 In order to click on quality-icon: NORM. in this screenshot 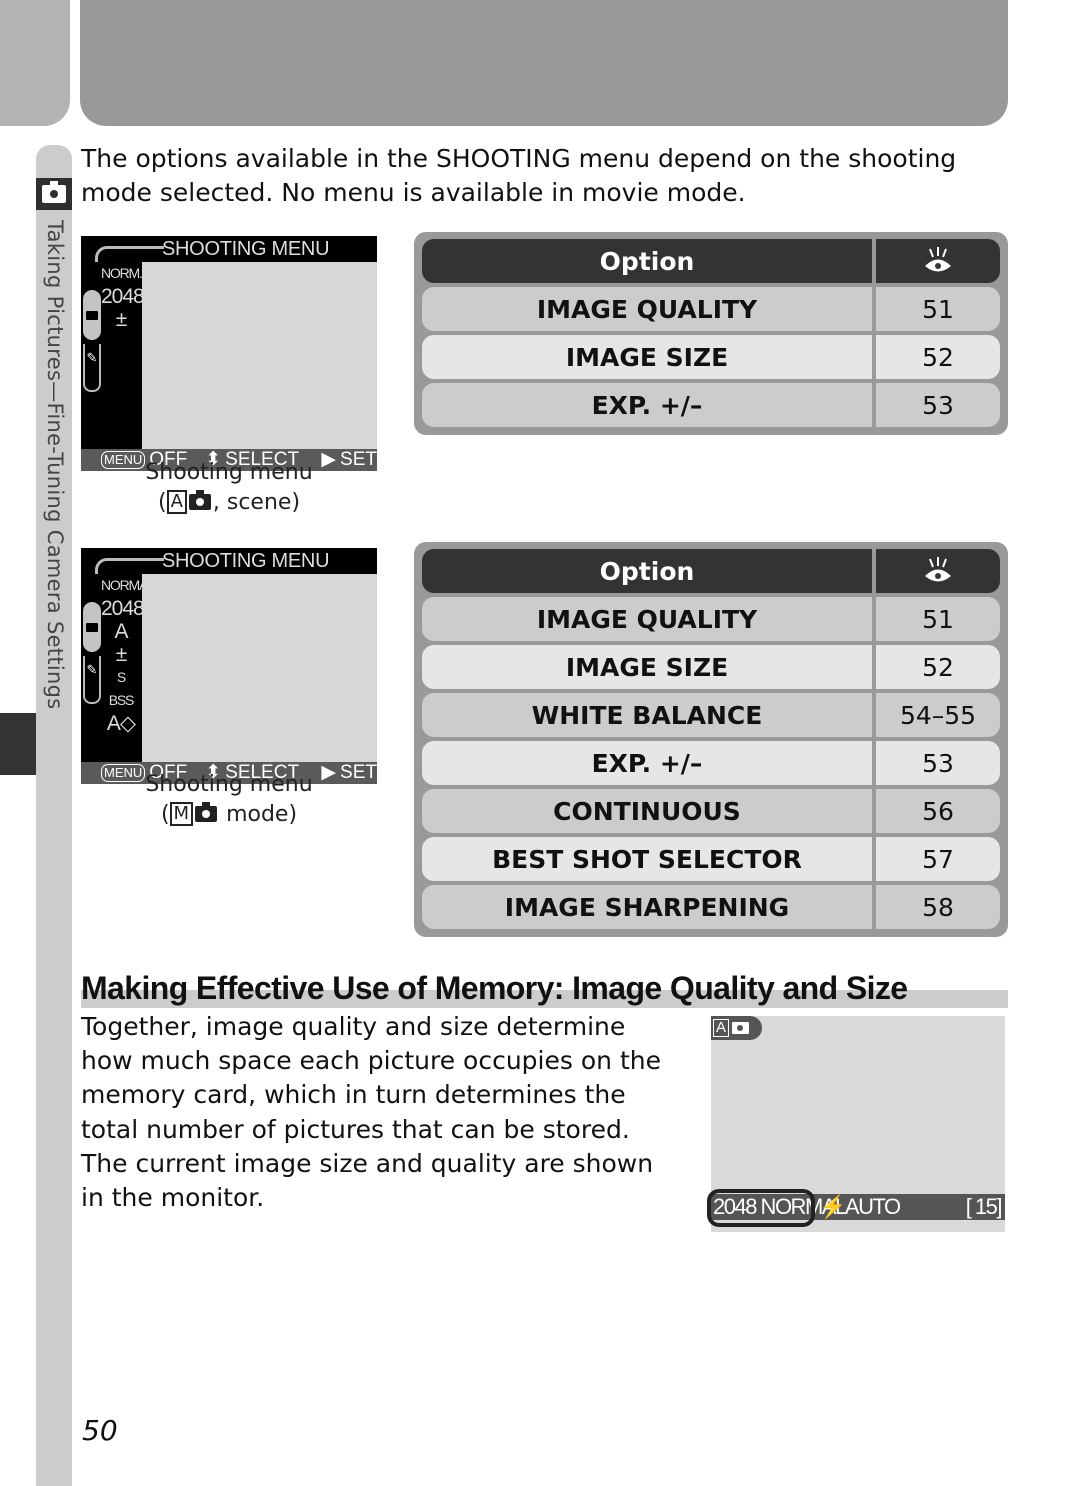, I will do `click(122, 273)`.